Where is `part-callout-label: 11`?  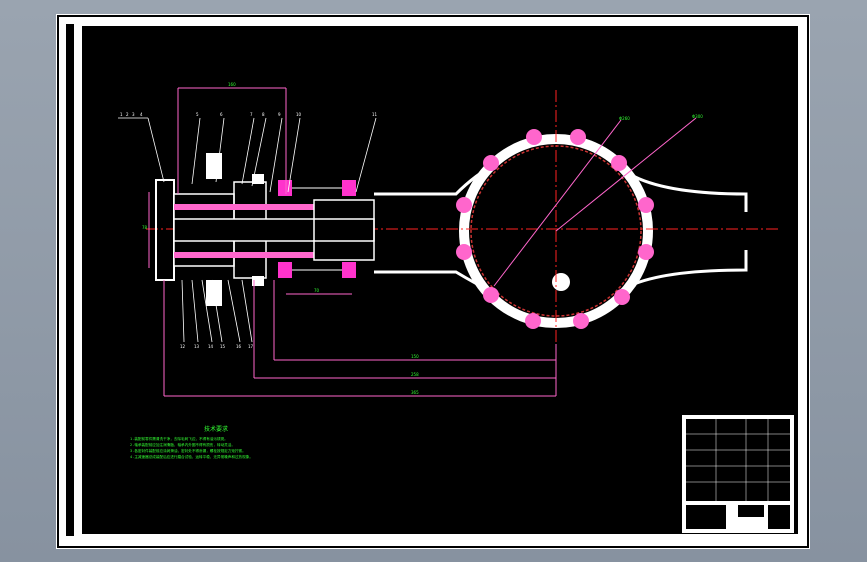
part-callout-label: 11 is located at coordinates (375, 114).